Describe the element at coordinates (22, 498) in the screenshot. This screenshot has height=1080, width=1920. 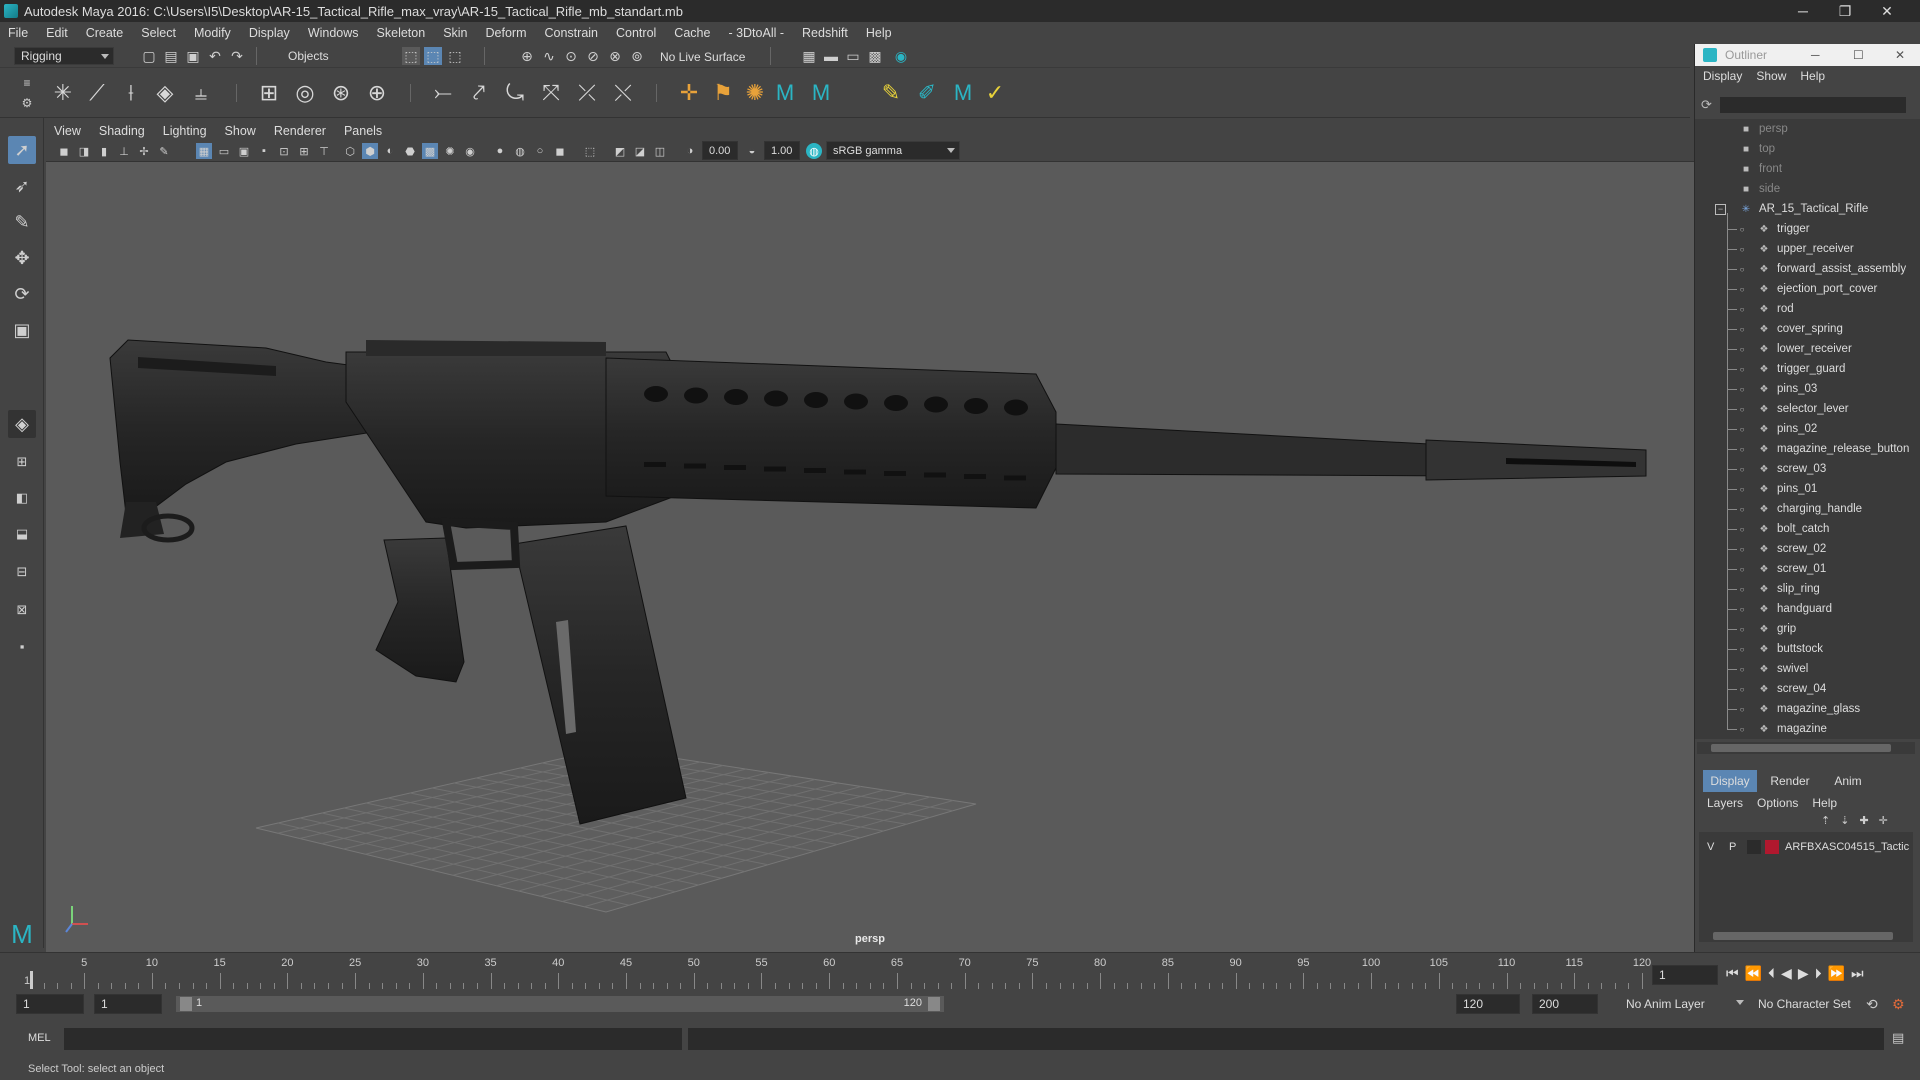
I see `persp-outliner-icon: ◧` at that location.